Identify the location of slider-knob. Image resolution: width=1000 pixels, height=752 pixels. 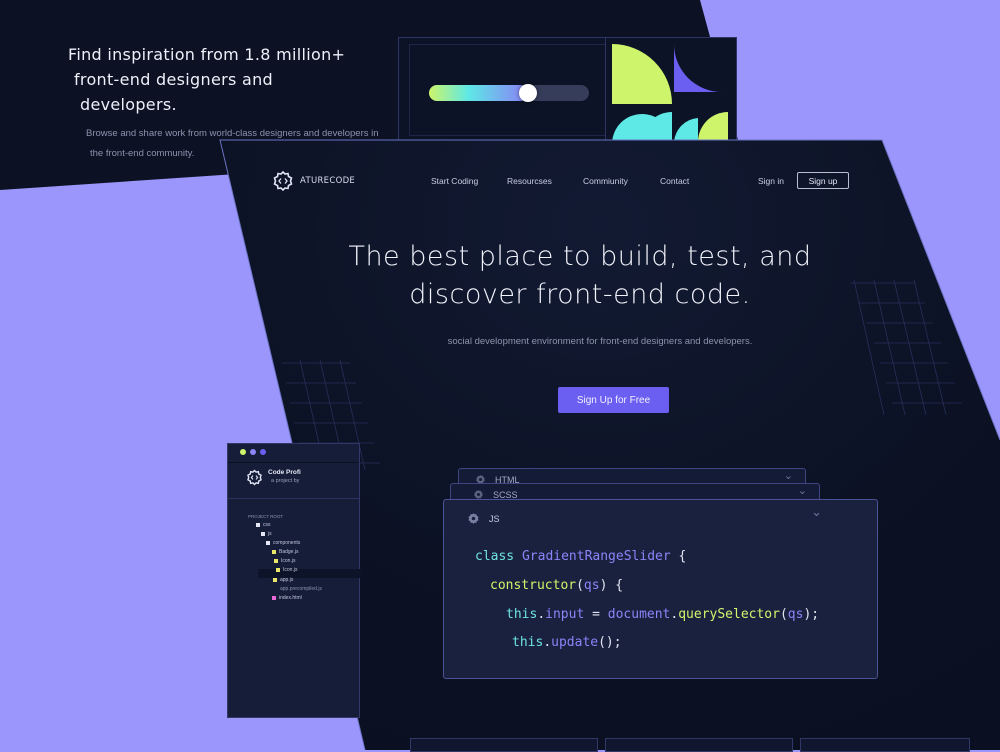
(528, 93).